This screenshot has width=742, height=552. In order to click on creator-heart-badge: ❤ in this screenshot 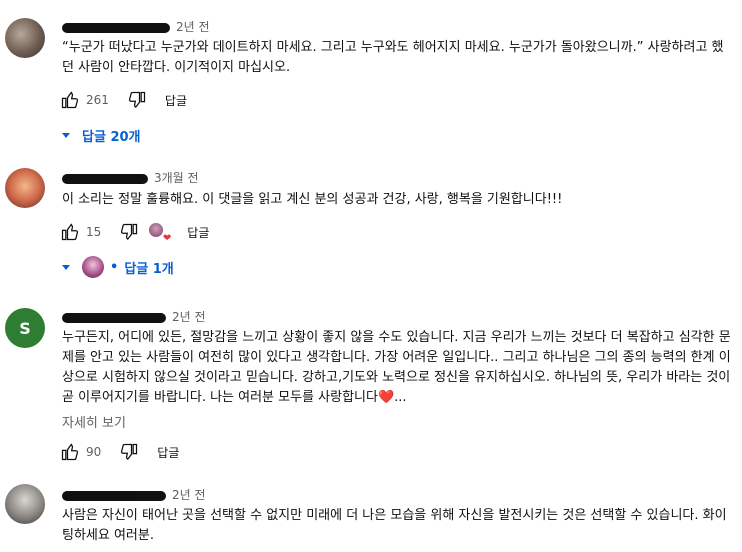, I will do `click(160, 233)`.